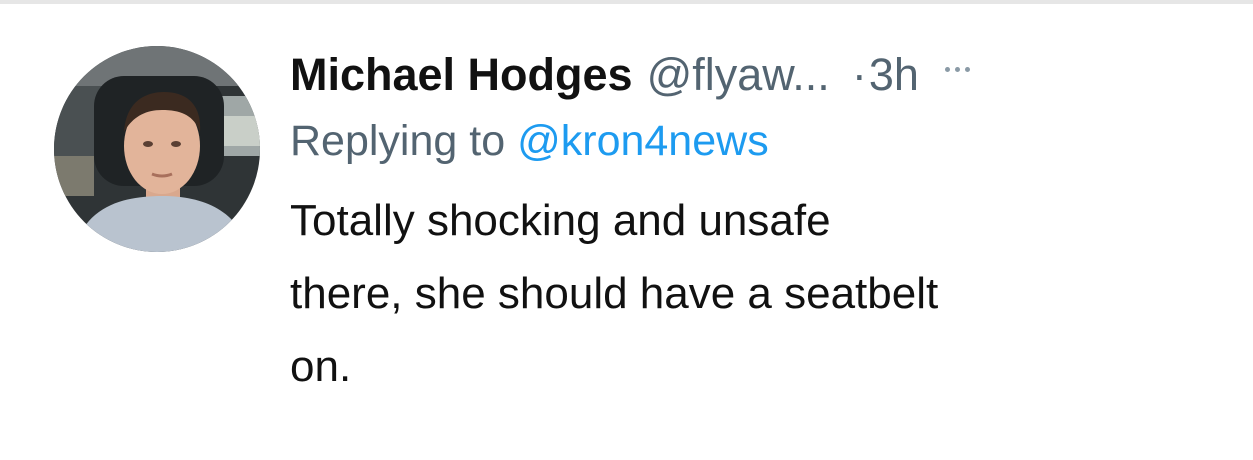  I want to click on replying-to: Replying to @kron4news, so click(755, 141).